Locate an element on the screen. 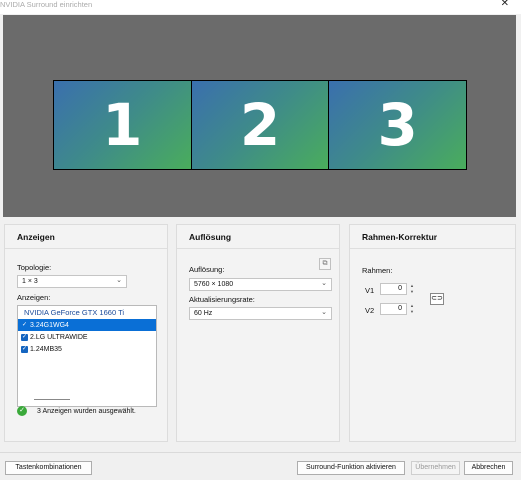 This screenshot has height=480, width=521. bezel-label: Rahmen: is located at coordinates (377, 270).